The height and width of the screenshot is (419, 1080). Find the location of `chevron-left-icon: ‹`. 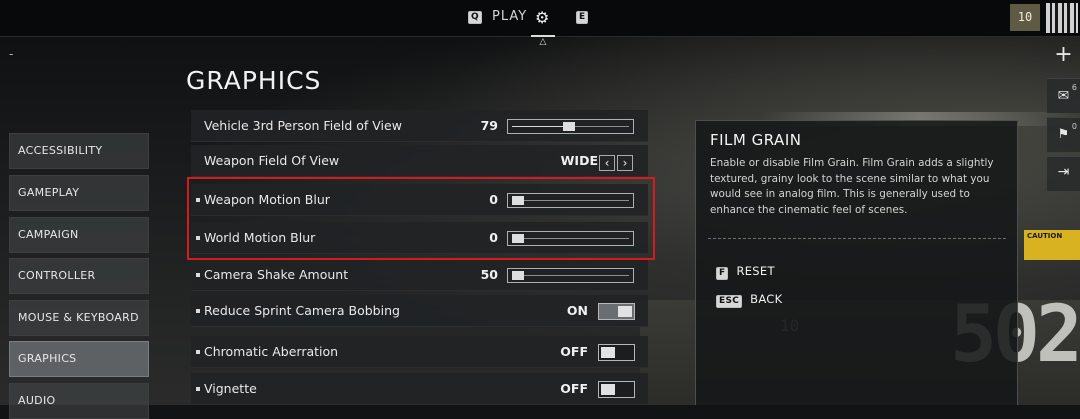

chevron-left-icon: ‹ is located at coordinates (607, 163).